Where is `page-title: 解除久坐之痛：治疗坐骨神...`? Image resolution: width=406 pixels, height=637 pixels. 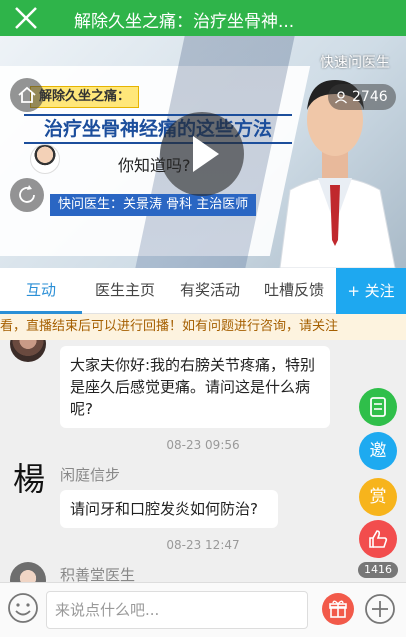 page-title: 解除久坐之痛：治疗坐骨神... is located at coordinates (184, 22).